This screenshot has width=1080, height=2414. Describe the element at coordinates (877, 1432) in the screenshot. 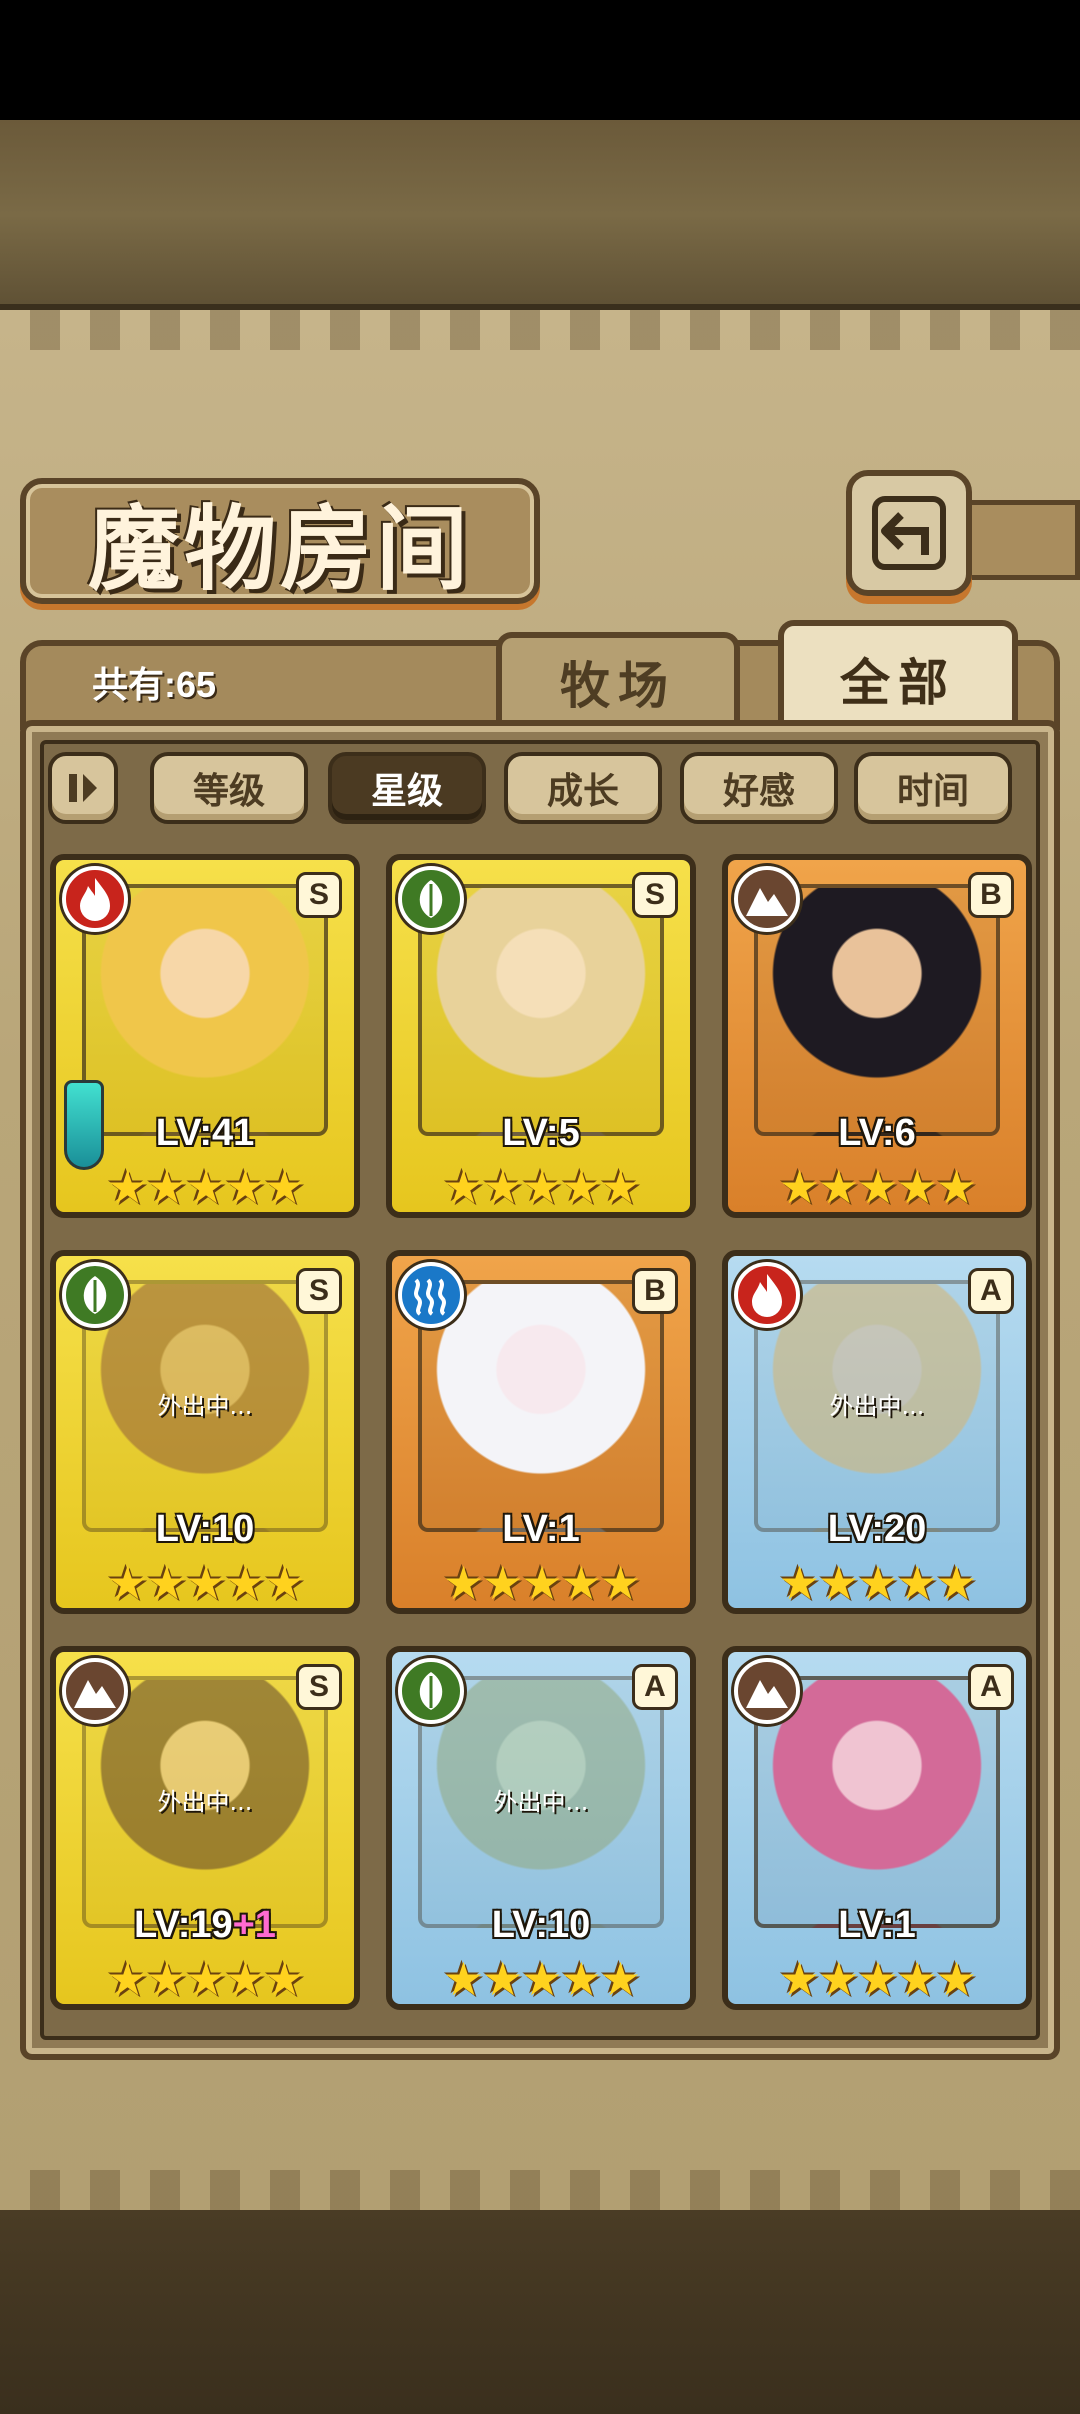

I see `monster-card: A 外出中... LV:20 ★★★★★` at that location.